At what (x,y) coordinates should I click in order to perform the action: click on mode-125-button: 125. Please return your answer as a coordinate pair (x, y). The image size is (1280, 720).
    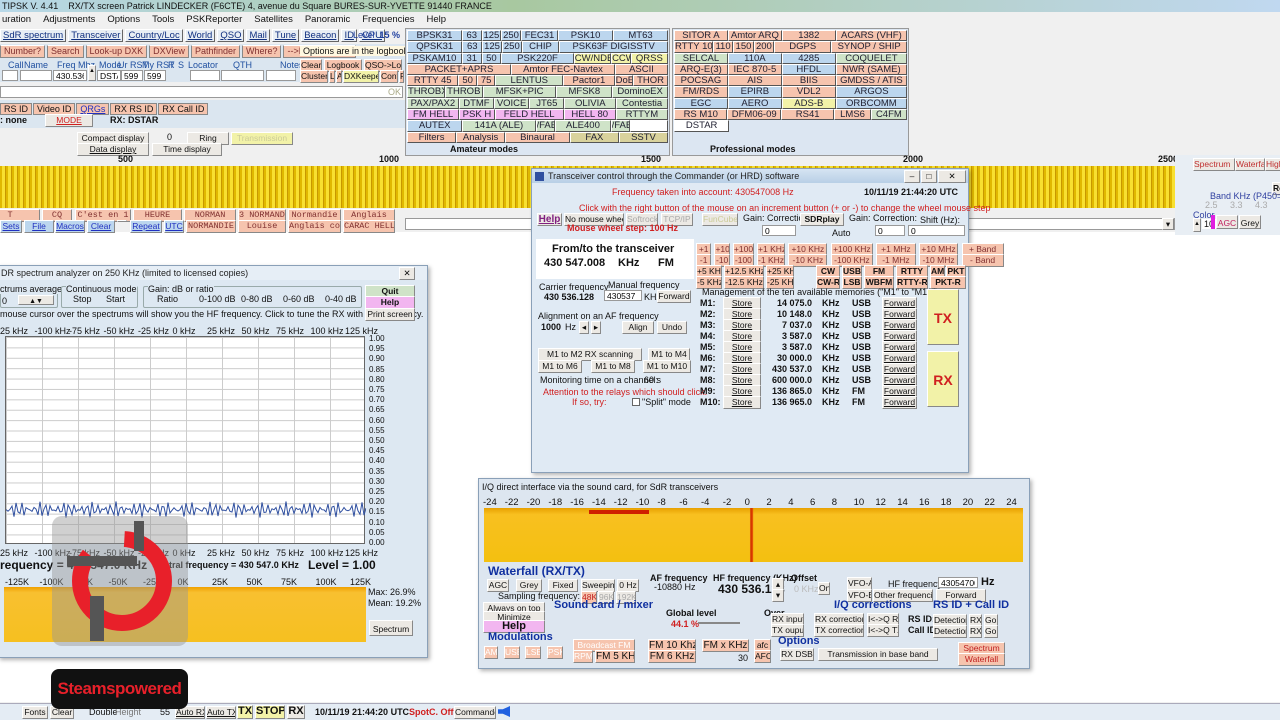
    Looking at the image, I should click on (491, 36).